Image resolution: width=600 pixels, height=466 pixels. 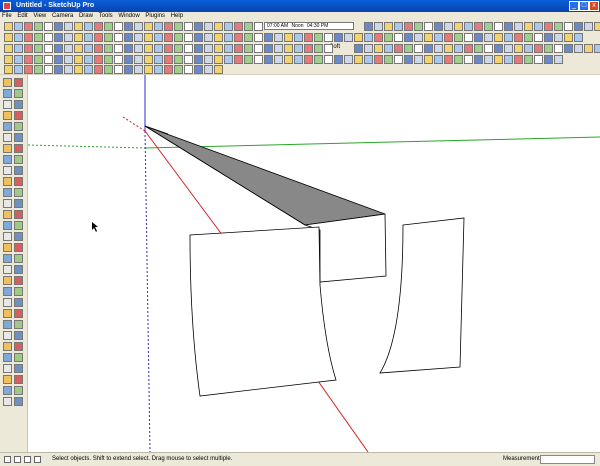 I want to click on close-button: x, so click(x=594, y=6).